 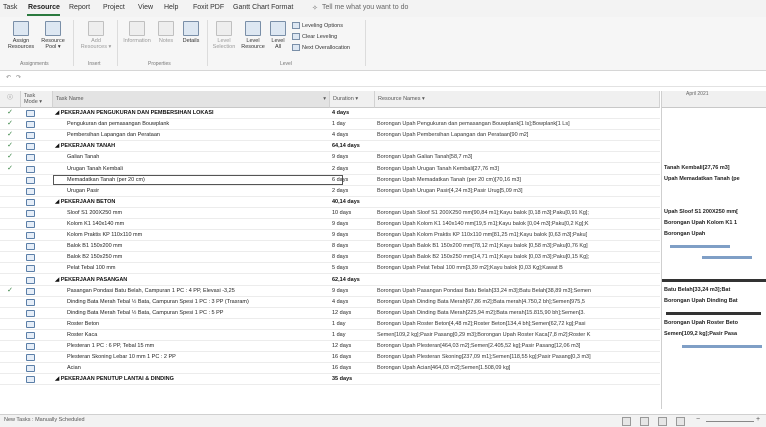 What do you see at coordinates (208, 7) in the screenshot?
I see `menu-foxit-pdf: Foxit PDF` at bounding box center [208, 7].